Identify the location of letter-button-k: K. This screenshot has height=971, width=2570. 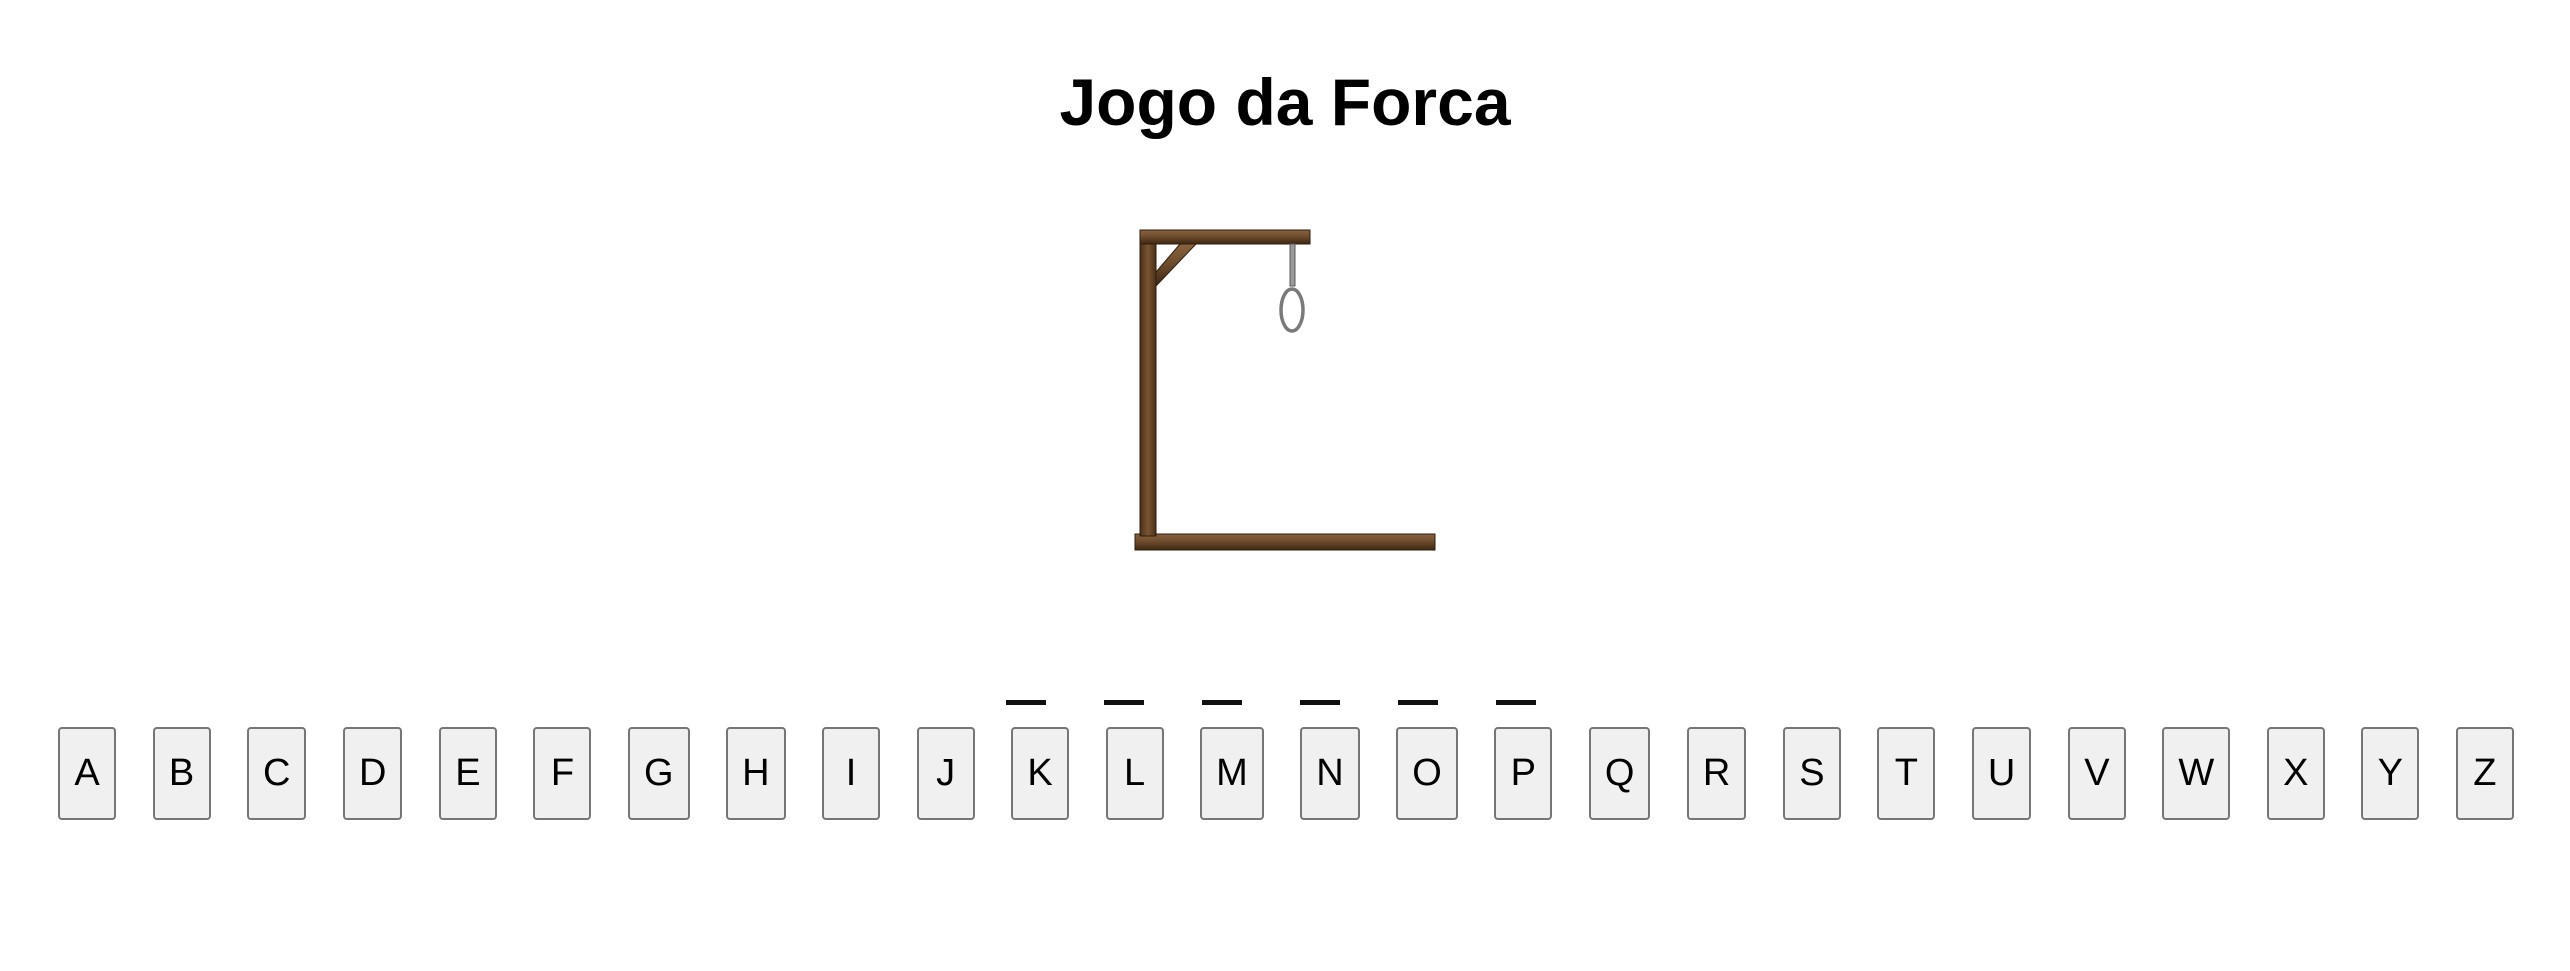
(1040, 773).